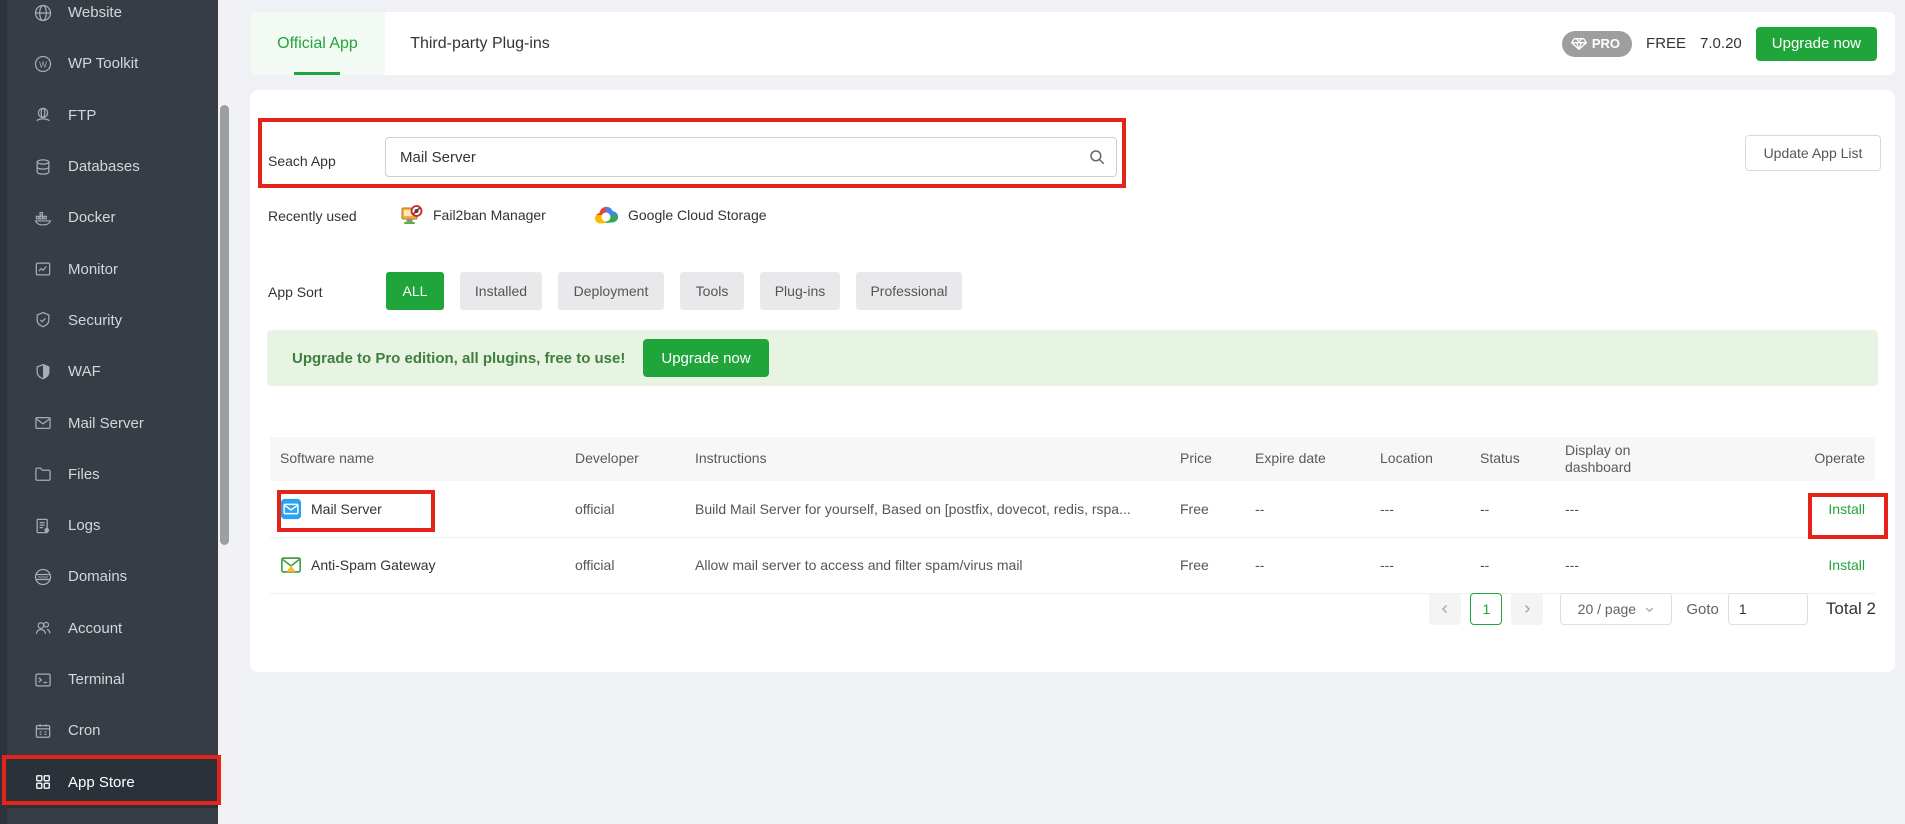 This screenshot has height=824, width=1905. What do you see at coordinates (625, 565) in the screenshot?
I see `developer-cell: official` at bounding box center [625, 565].